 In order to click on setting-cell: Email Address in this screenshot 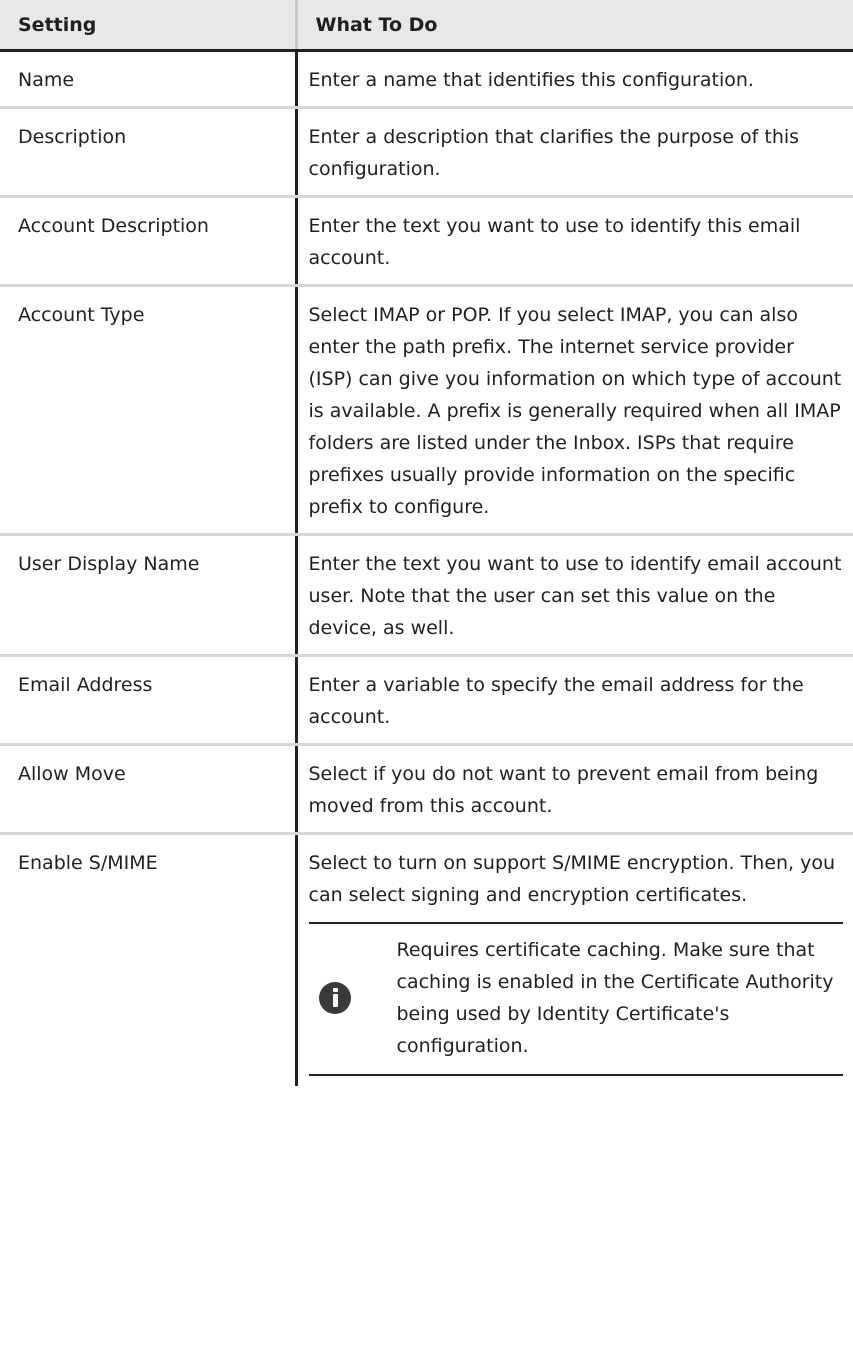, I will do `click(148, 700)`.